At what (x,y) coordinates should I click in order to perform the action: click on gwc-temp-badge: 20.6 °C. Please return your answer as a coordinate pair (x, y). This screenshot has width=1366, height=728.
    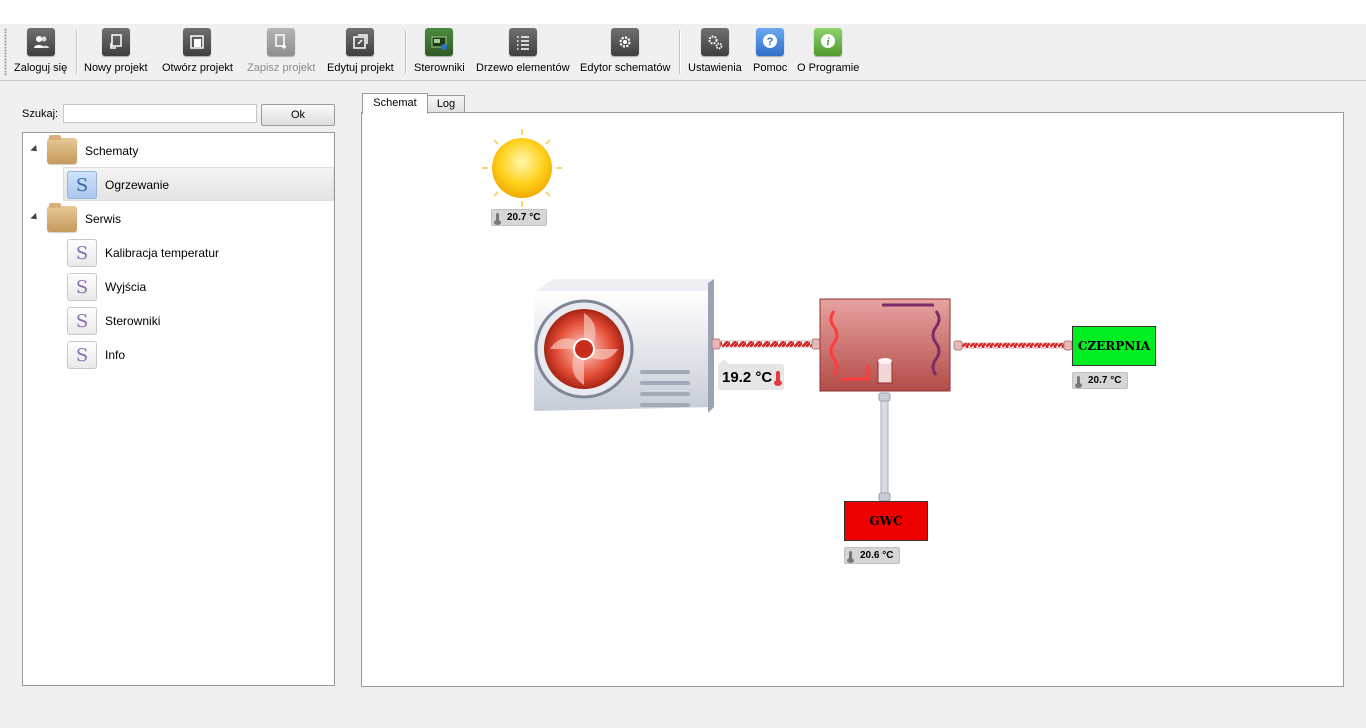
    Looking at the image, I should click on (872, 555).